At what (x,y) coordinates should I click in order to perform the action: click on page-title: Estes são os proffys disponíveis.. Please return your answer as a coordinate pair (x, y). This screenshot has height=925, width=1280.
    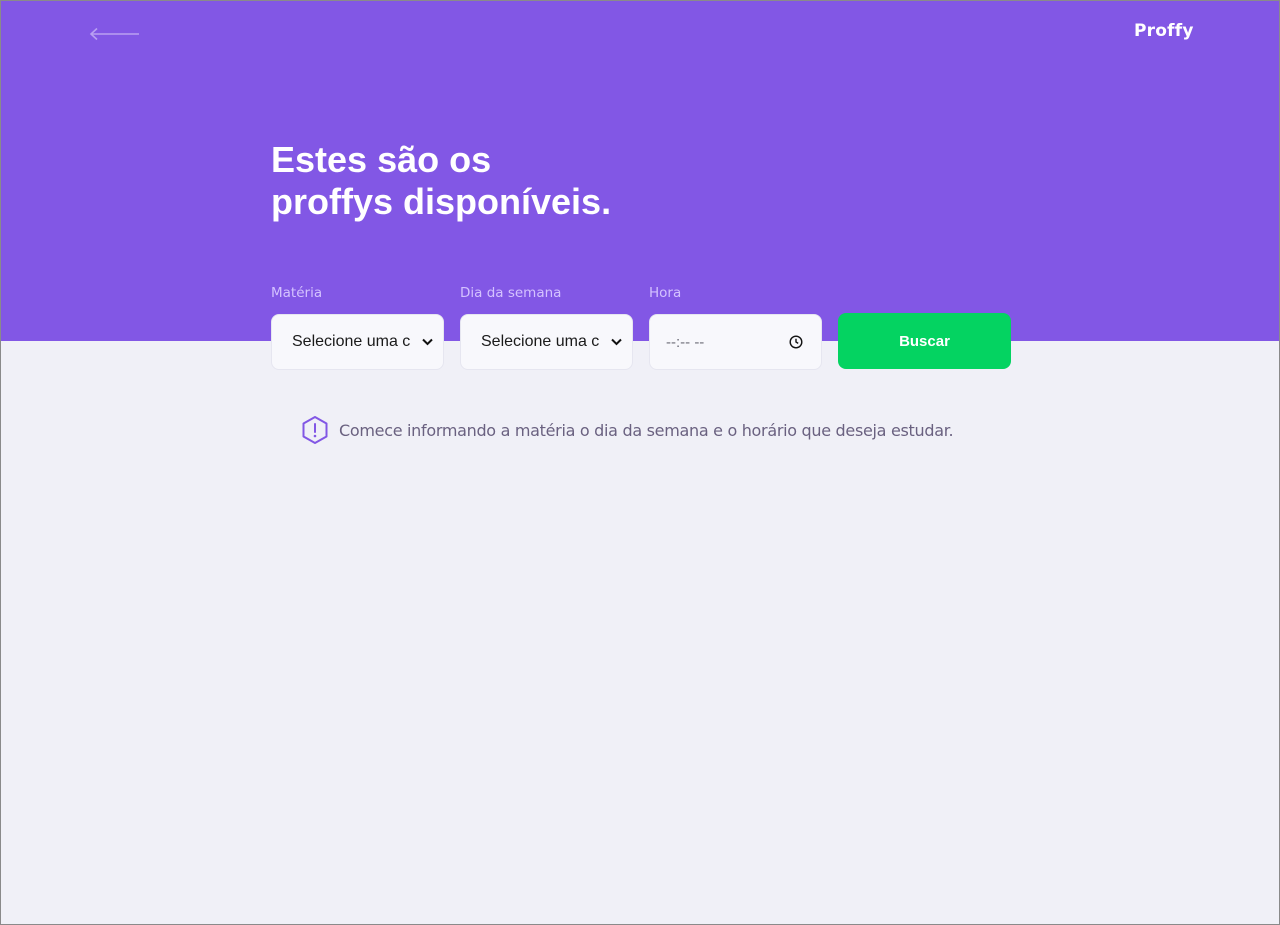
    Looking at the image, I should click on (471, 181).